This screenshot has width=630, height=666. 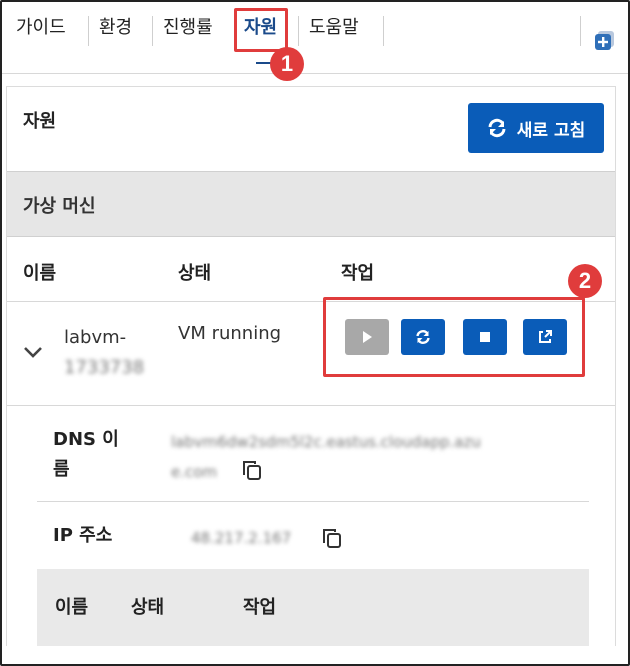 I want to click on detail-divider, so click(x=313, y=501).